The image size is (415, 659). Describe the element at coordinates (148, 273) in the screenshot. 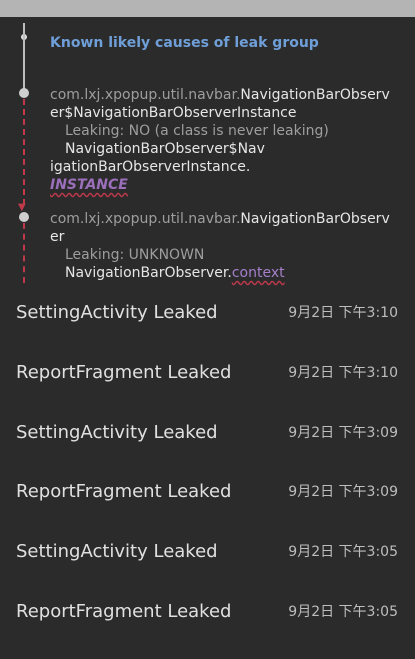

I see `frame-reference: NavigationBarObserver.` at that location.